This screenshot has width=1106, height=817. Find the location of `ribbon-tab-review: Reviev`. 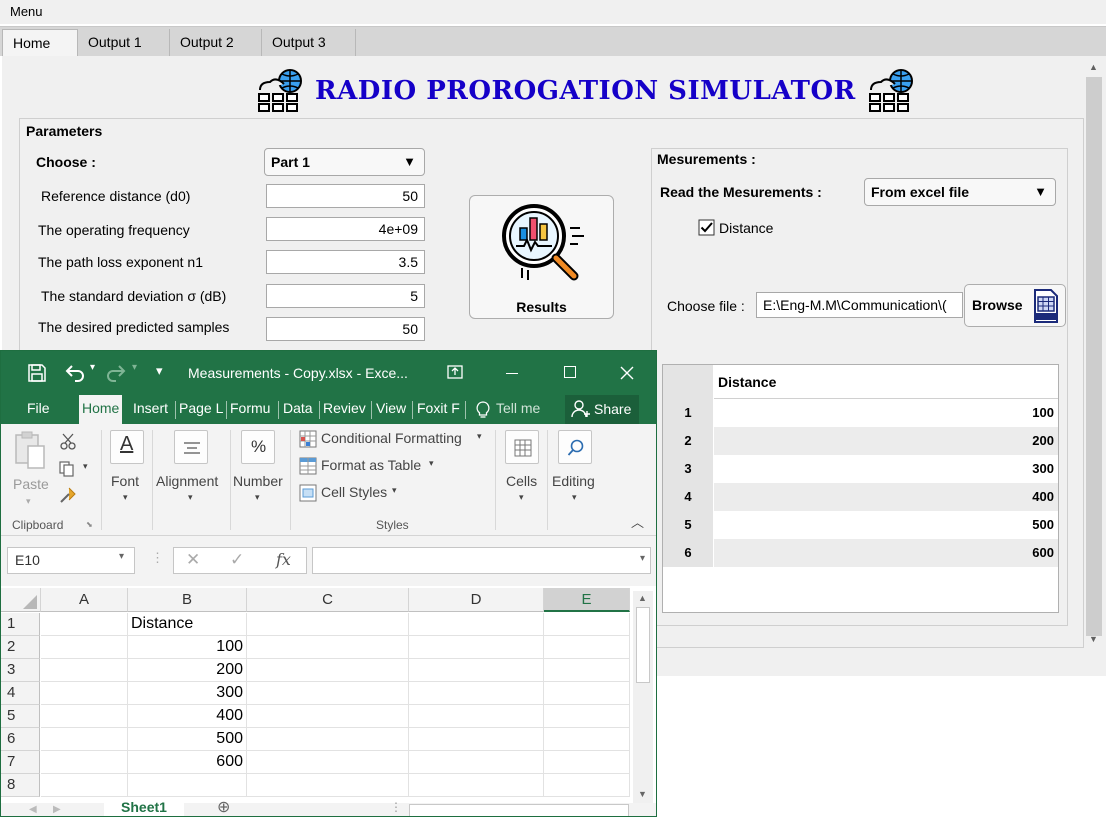

ribbon-tab-review: Reviev is located at coordinates (344, 408).